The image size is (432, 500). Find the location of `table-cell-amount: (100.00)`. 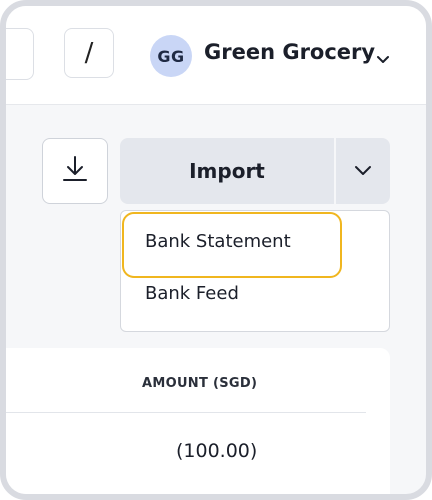

table-cell-amount: (100.00) is located at coordinates (217, 451).